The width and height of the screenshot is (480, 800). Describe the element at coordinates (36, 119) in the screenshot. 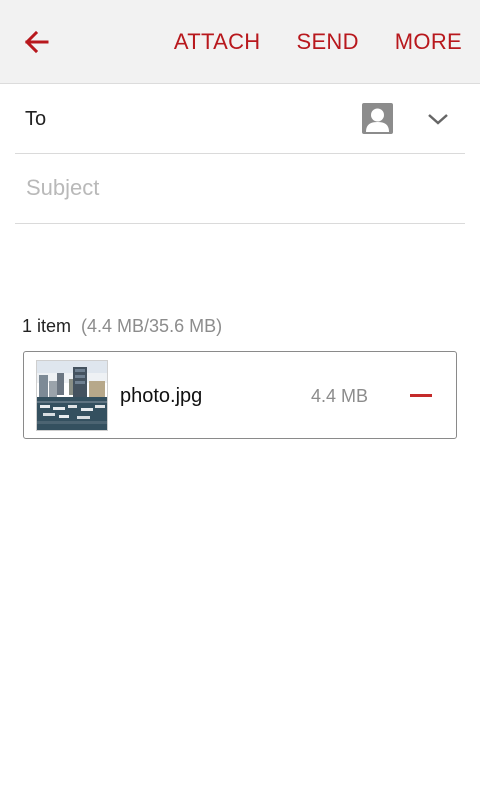

I see `to-label: To` at that location.